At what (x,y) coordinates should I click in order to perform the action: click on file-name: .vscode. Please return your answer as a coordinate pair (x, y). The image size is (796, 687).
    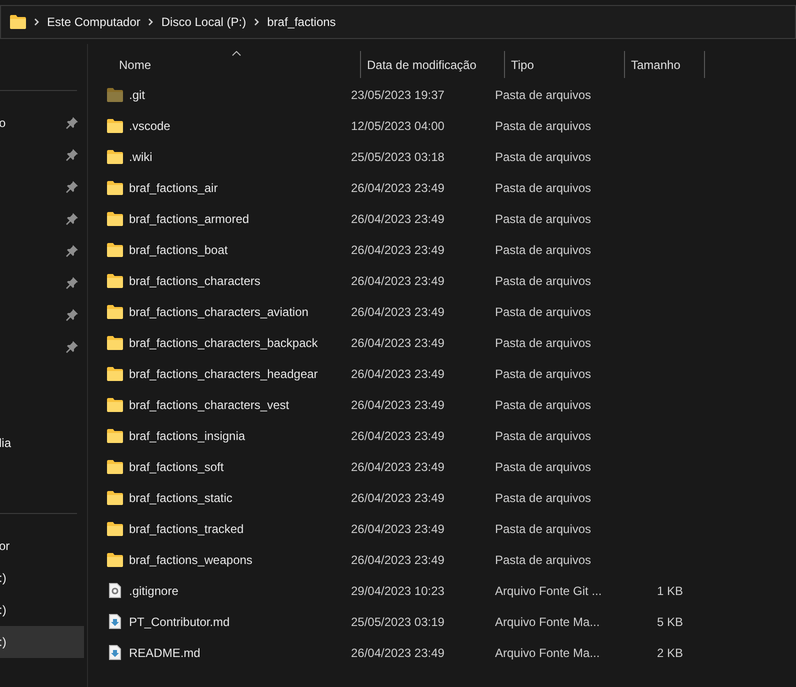
    Looking at the image, I should click on (149, 125).